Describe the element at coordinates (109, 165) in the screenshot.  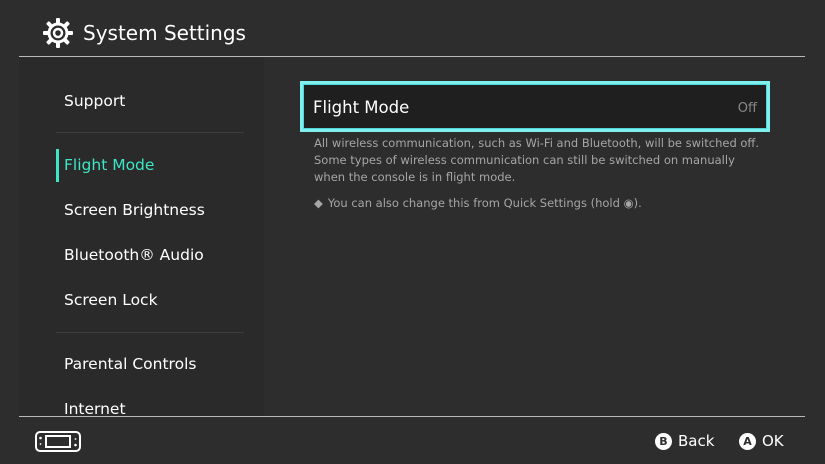
I see `sidebar-item-flight-mode: Flight Mode` at that location.